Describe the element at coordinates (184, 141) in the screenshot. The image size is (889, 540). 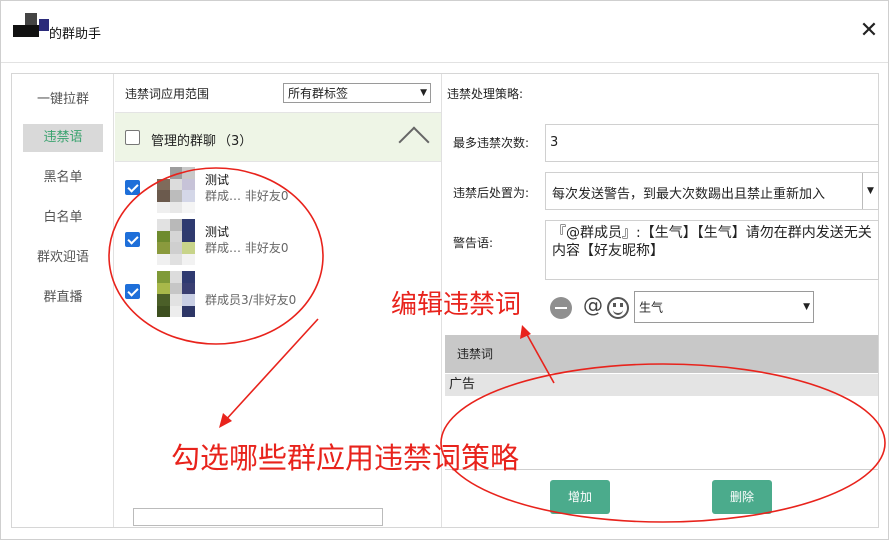
I see `group-header-title: 管理的群聊` at that location.